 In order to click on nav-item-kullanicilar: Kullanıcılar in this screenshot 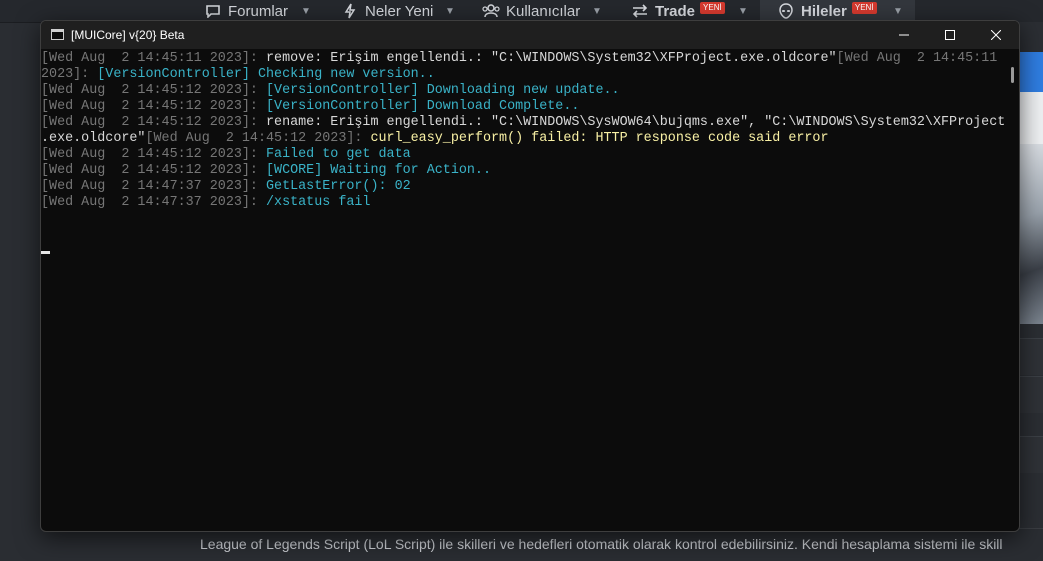, I will do `click(531, 11)`.